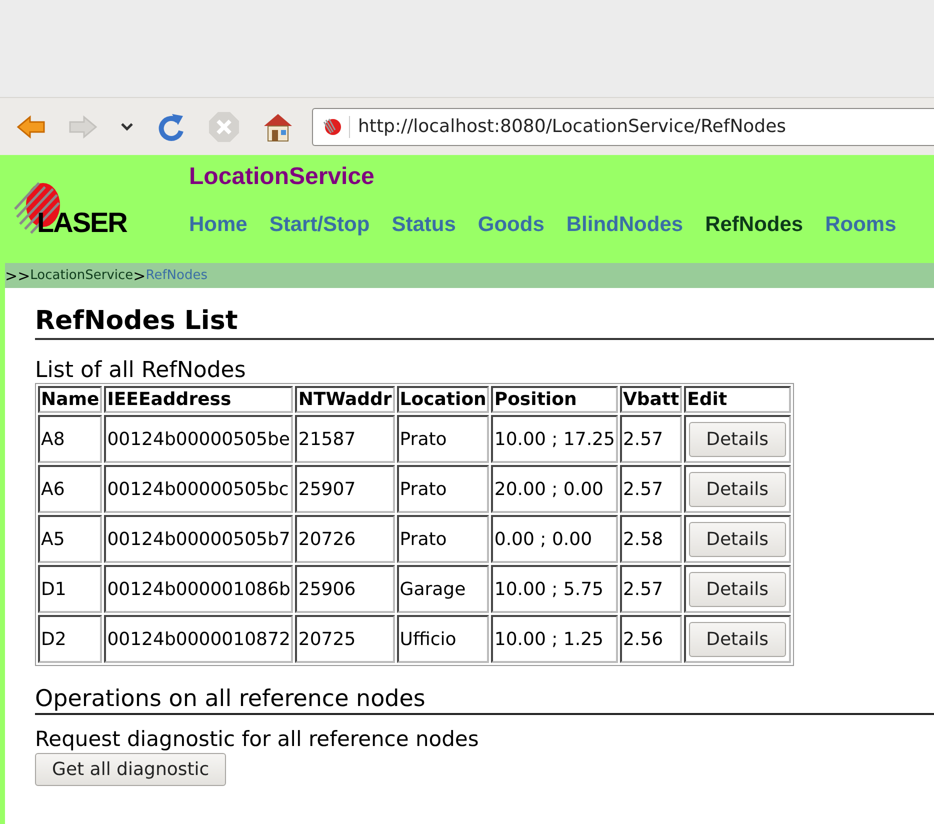  I want to click on table-cell: 20725, so click(345, 639).